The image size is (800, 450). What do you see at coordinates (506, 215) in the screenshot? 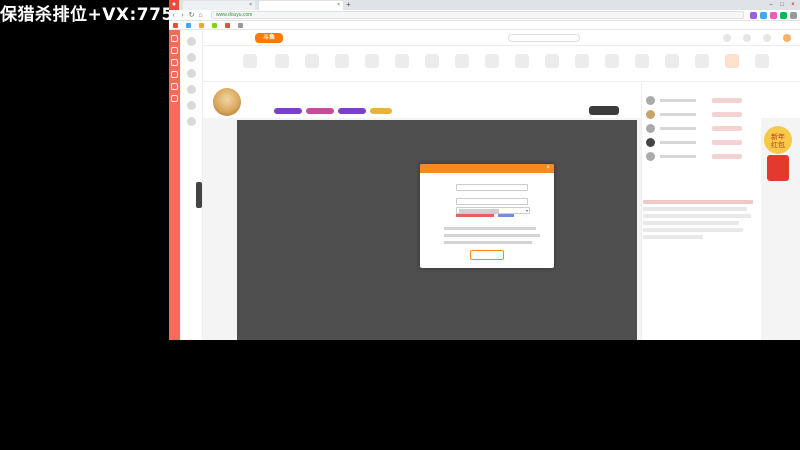
I see `help-link` at bounding box center [506, 215].